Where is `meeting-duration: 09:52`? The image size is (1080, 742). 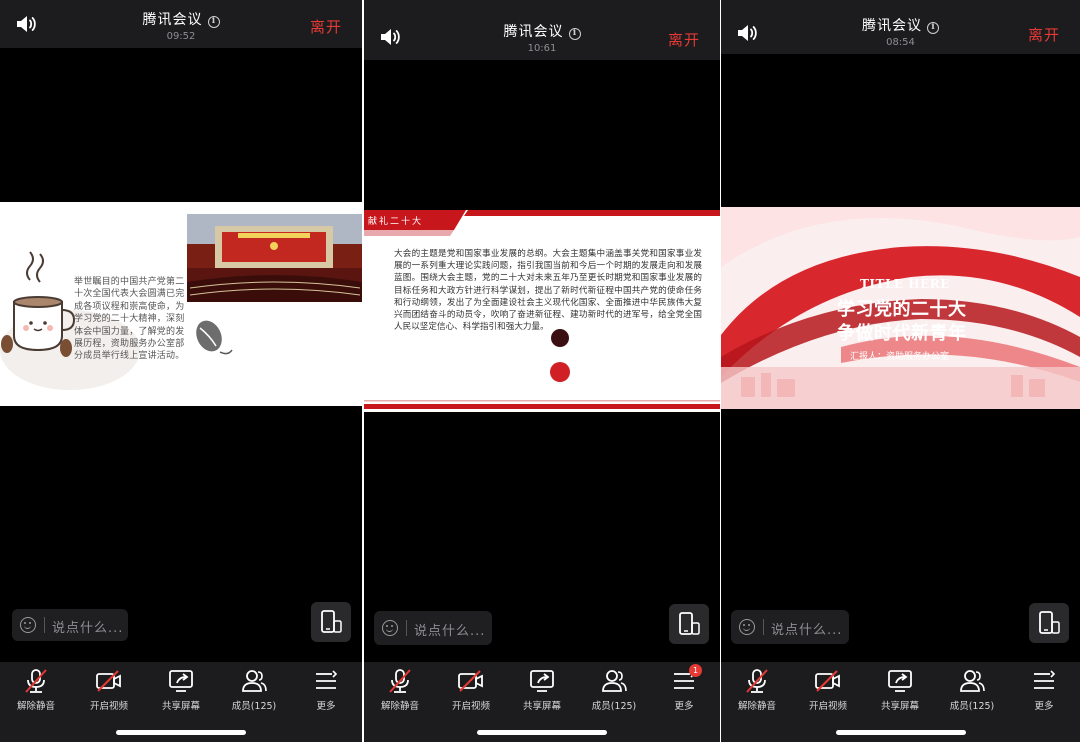
meeting-duration: 09:52 is located at coordinates (181, 36).